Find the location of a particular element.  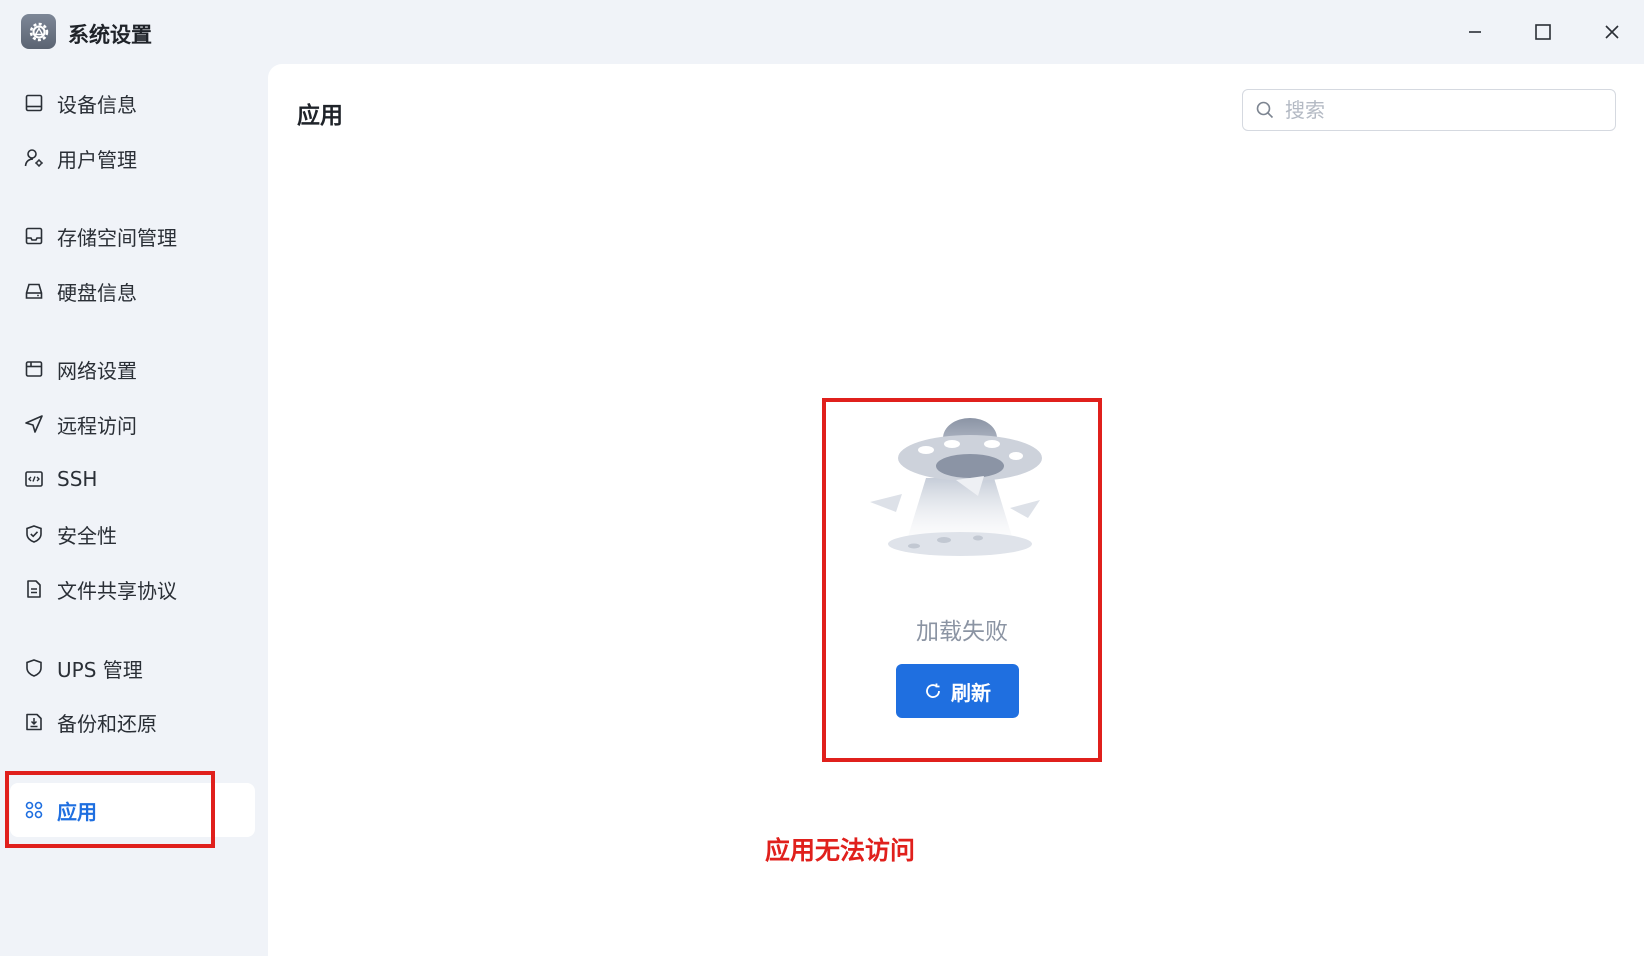

send-icon is located at coordinates (34, 424).